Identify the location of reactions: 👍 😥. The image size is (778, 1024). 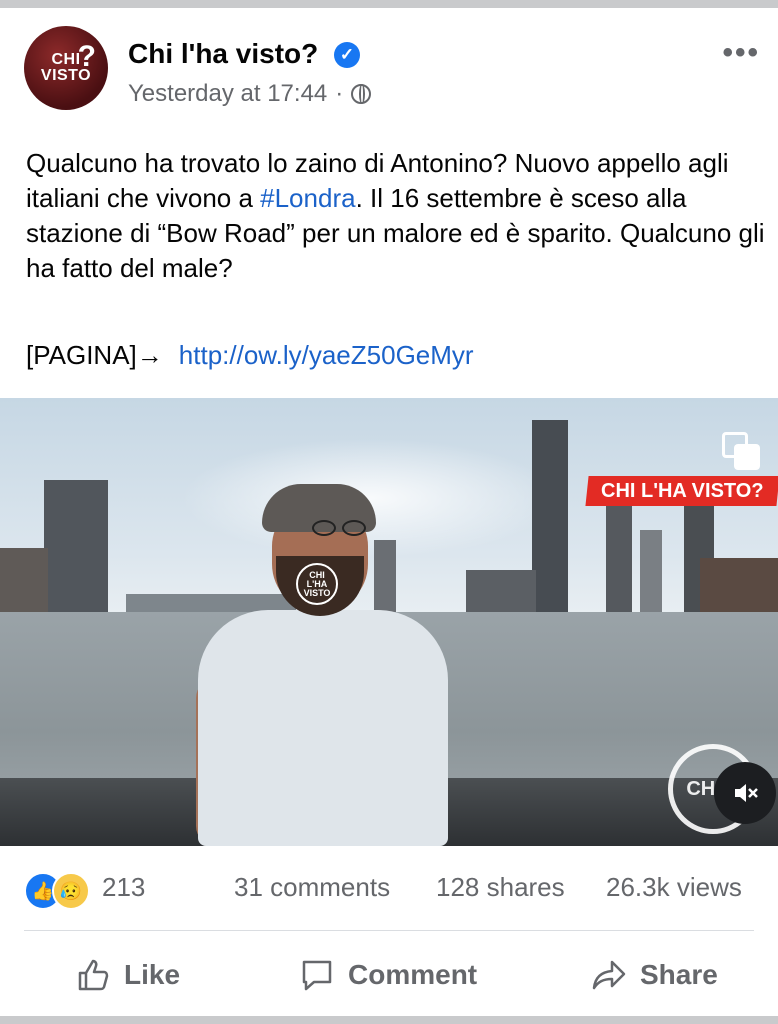
(60, 891).